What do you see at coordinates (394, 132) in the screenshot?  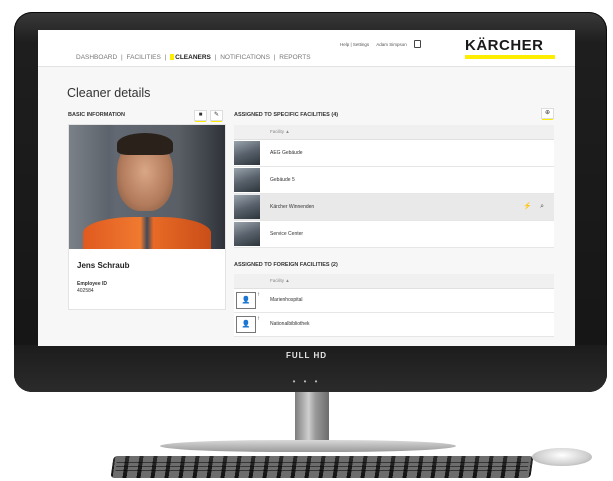 I see `specific-list-header: Facility ▲` at bounding box center [394, 132].